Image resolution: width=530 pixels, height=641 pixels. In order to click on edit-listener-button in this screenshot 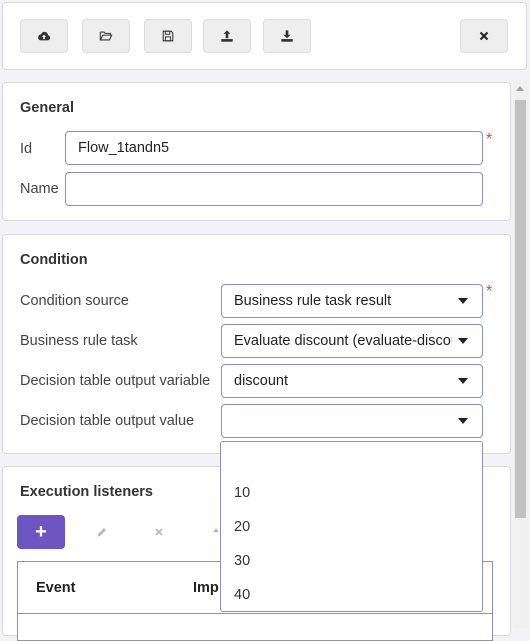, I will do `click(101, 532)`.